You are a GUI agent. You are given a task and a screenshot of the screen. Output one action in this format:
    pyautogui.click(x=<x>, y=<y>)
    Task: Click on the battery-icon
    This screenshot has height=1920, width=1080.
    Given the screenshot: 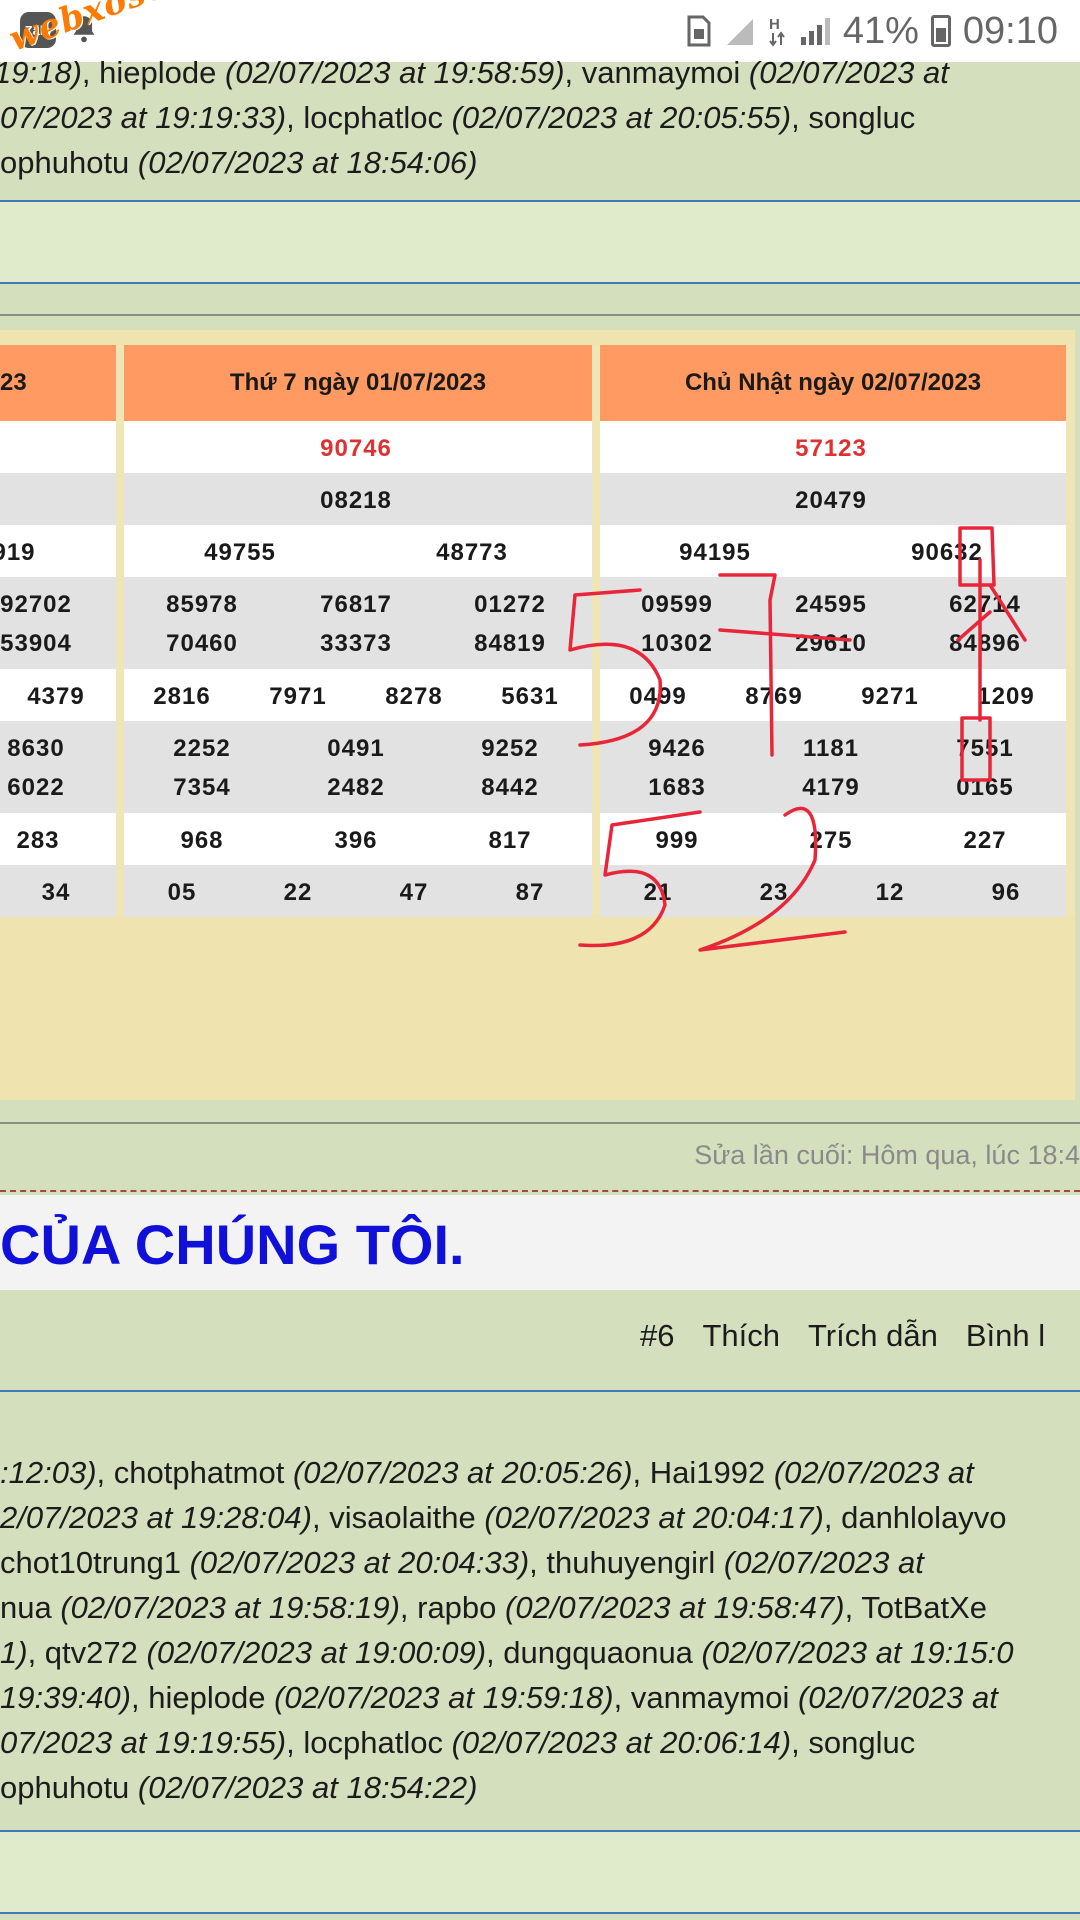 What is the action you would take?
    pyautogui.click(x=940, y=31)
    